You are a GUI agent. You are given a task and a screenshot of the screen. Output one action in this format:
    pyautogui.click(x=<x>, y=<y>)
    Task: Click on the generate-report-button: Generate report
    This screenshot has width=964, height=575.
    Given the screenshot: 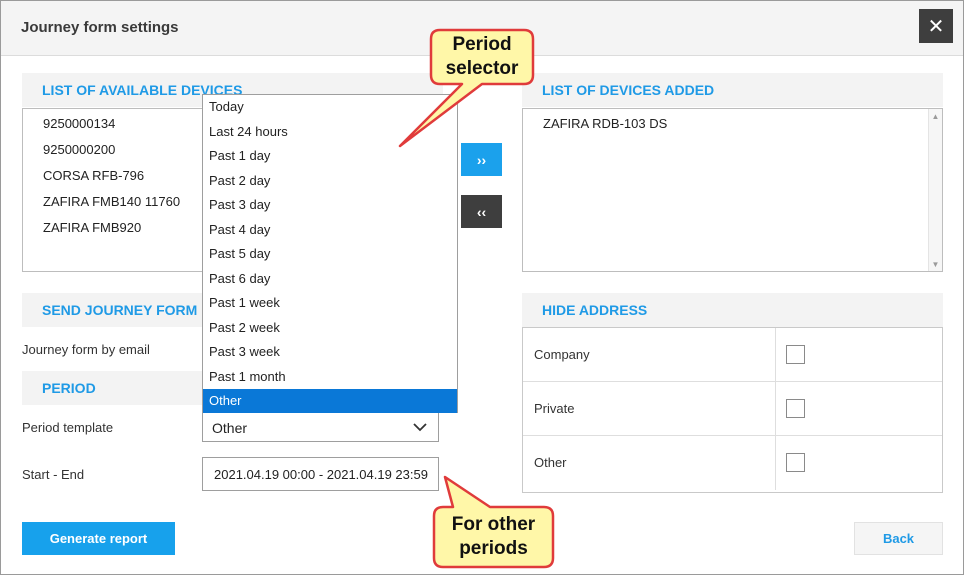 What is the action you would take?
    pyautogui.click(x=98, y=538)
    